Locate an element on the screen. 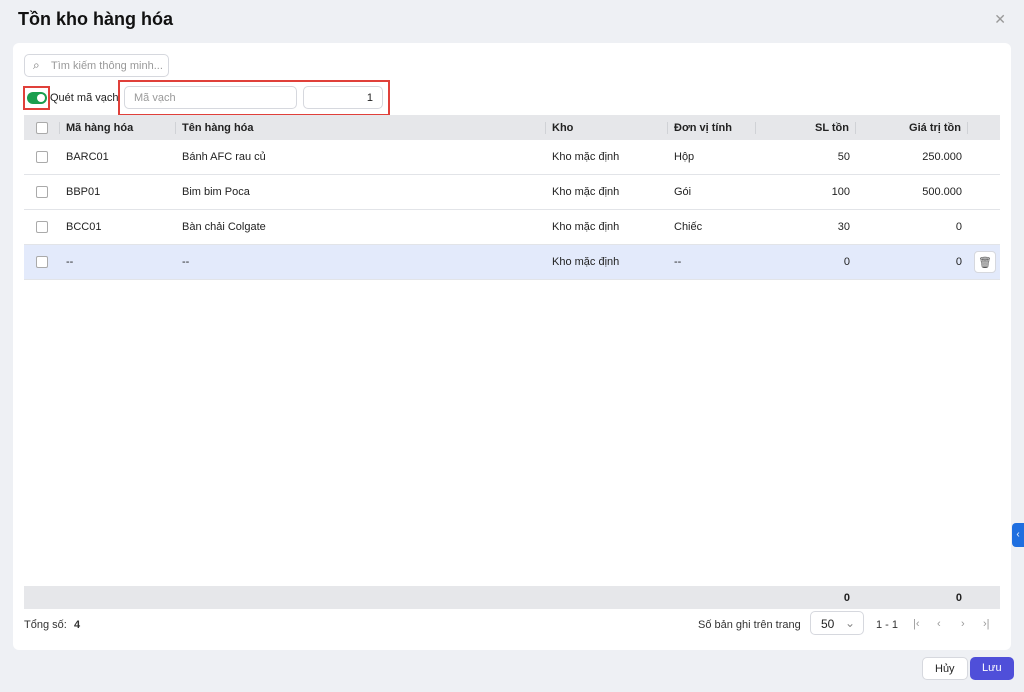 The width and height of the screenshot is (1024, 692). total-label: Tổng số: is located at coordinates (45, 625).